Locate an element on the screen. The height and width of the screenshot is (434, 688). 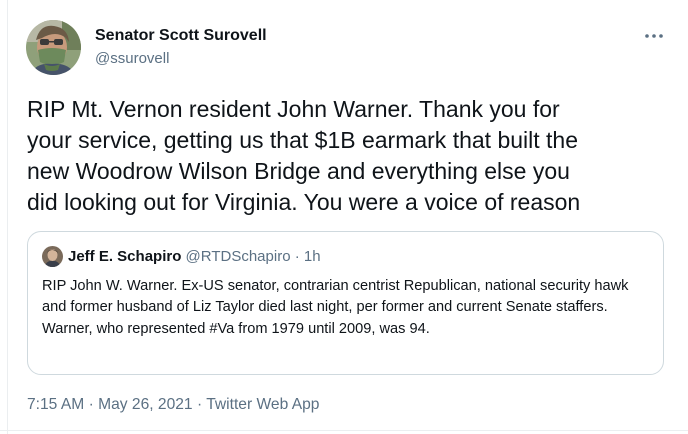
quoted-header: Jeff E. Schapiro @RTDSchapiro · 1h is located at coordinates (194, 256).